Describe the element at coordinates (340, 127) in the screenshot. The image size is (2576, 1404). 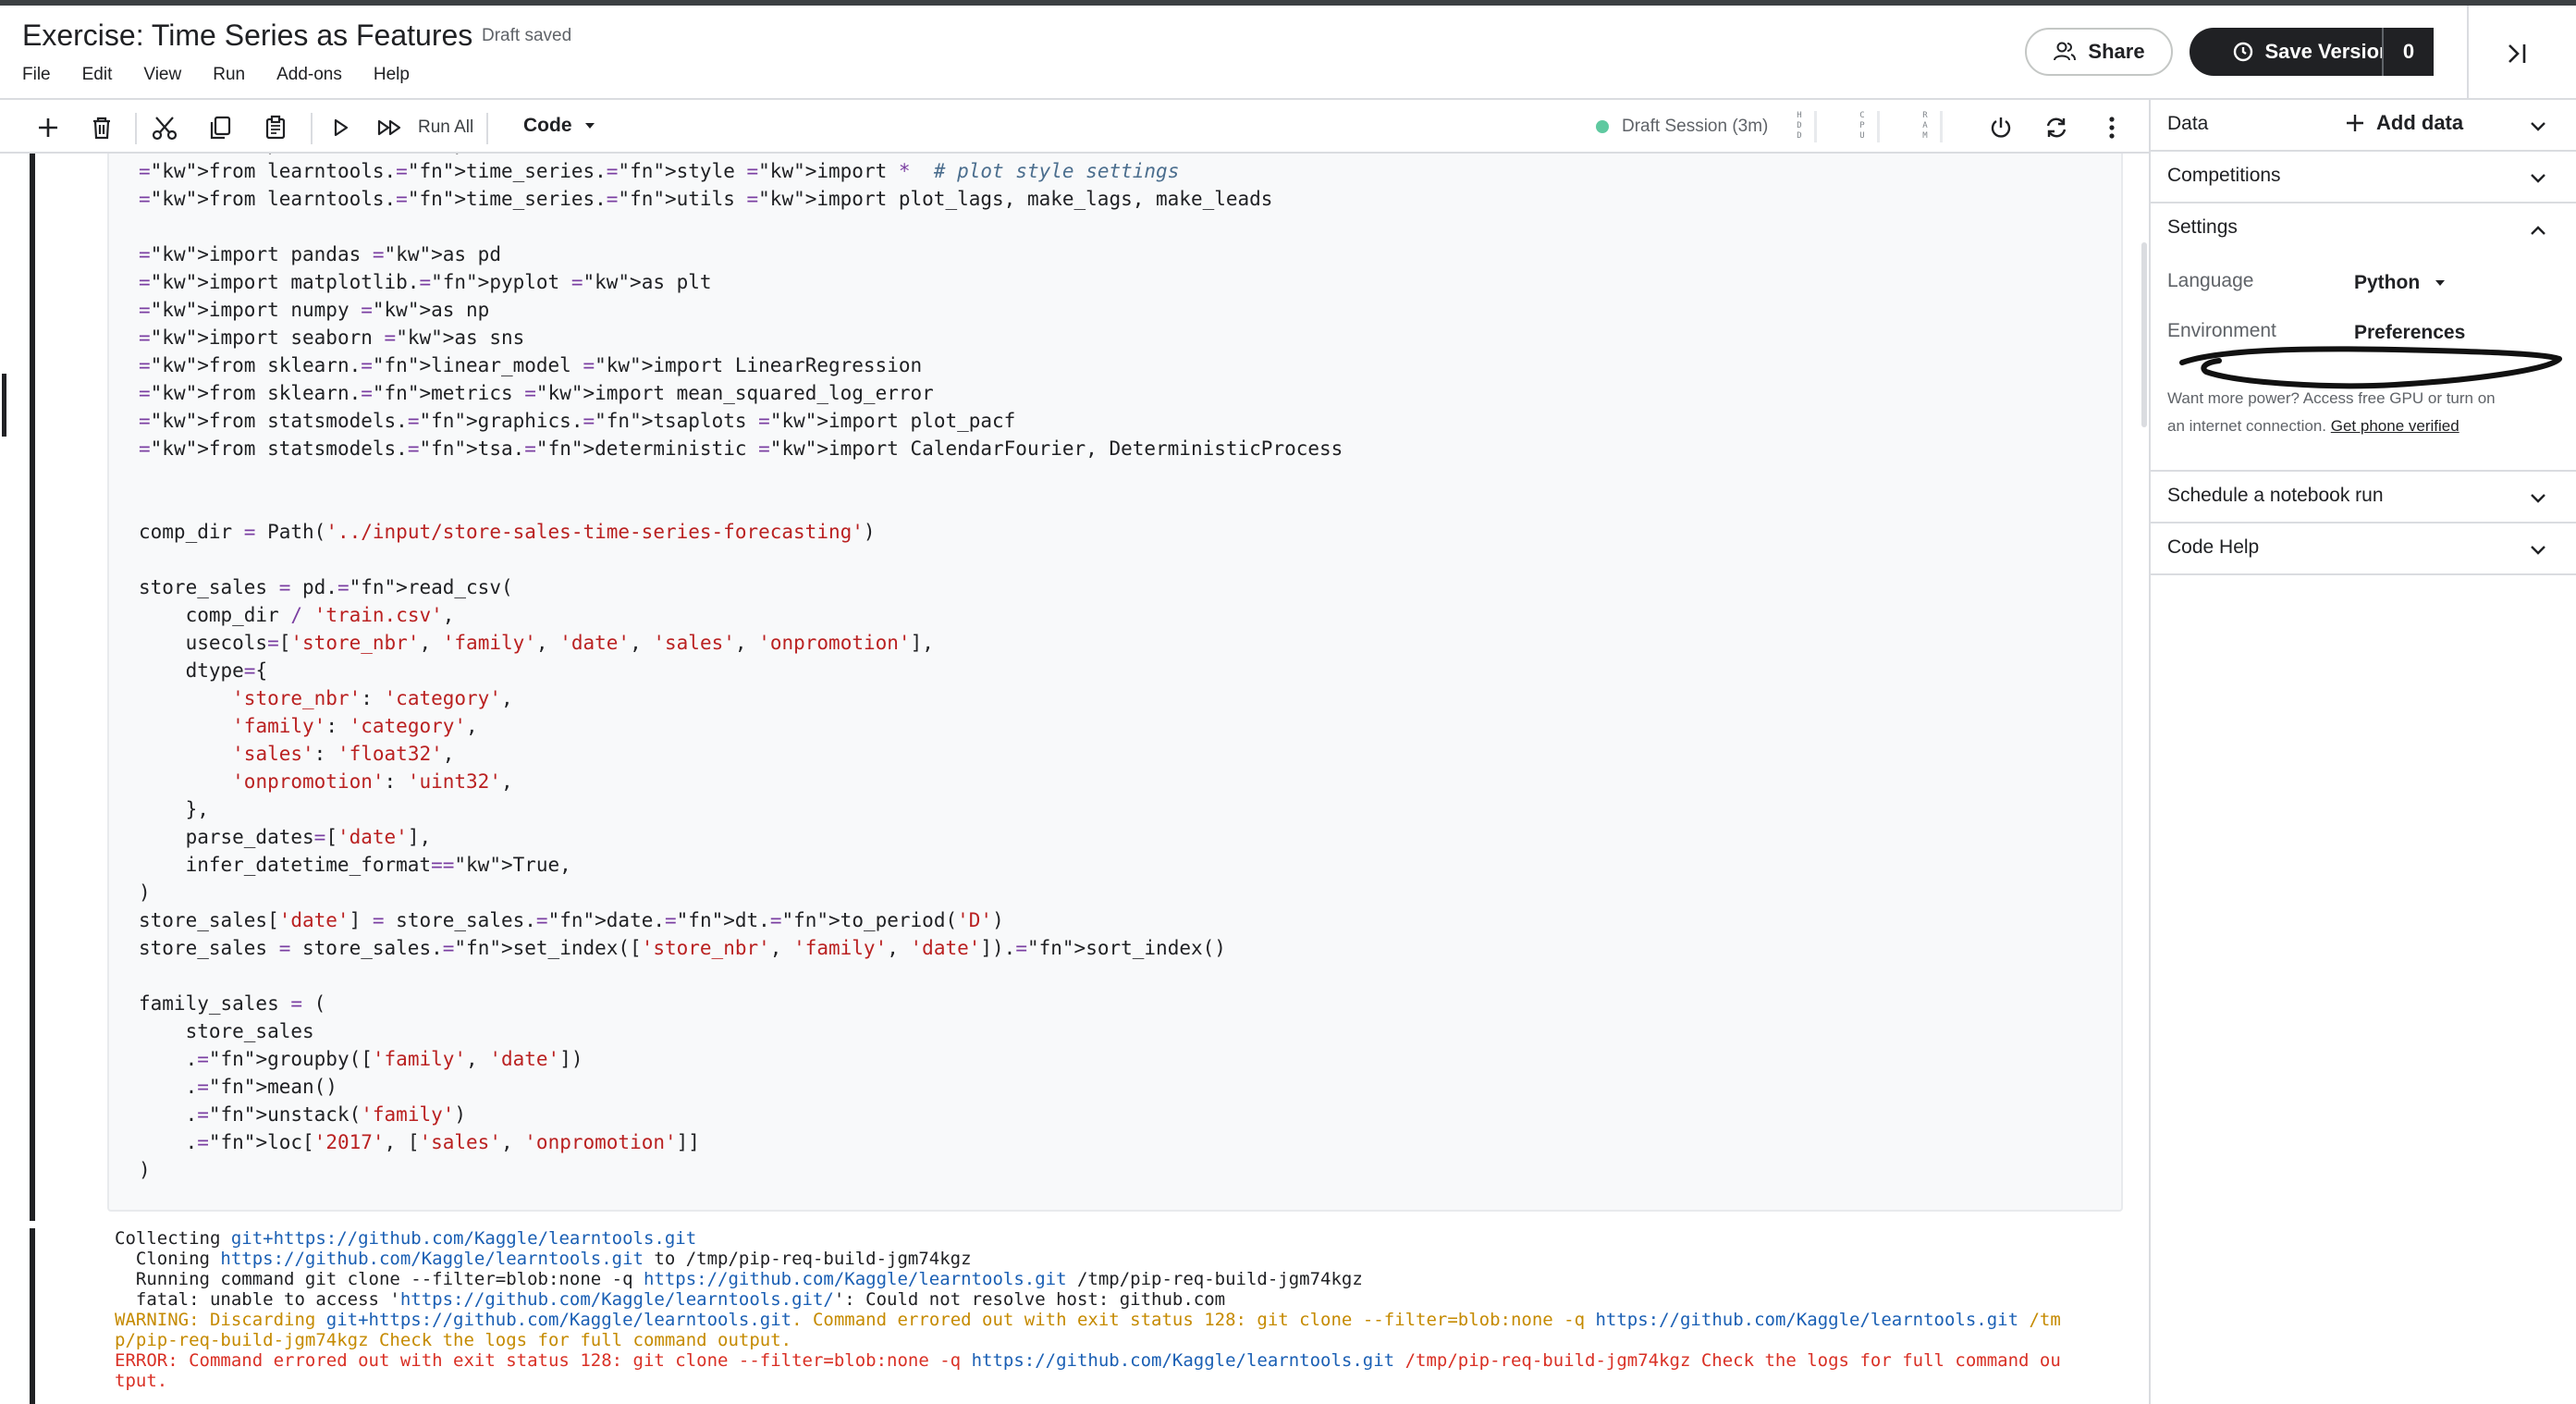
I see `run-icon` at that location.